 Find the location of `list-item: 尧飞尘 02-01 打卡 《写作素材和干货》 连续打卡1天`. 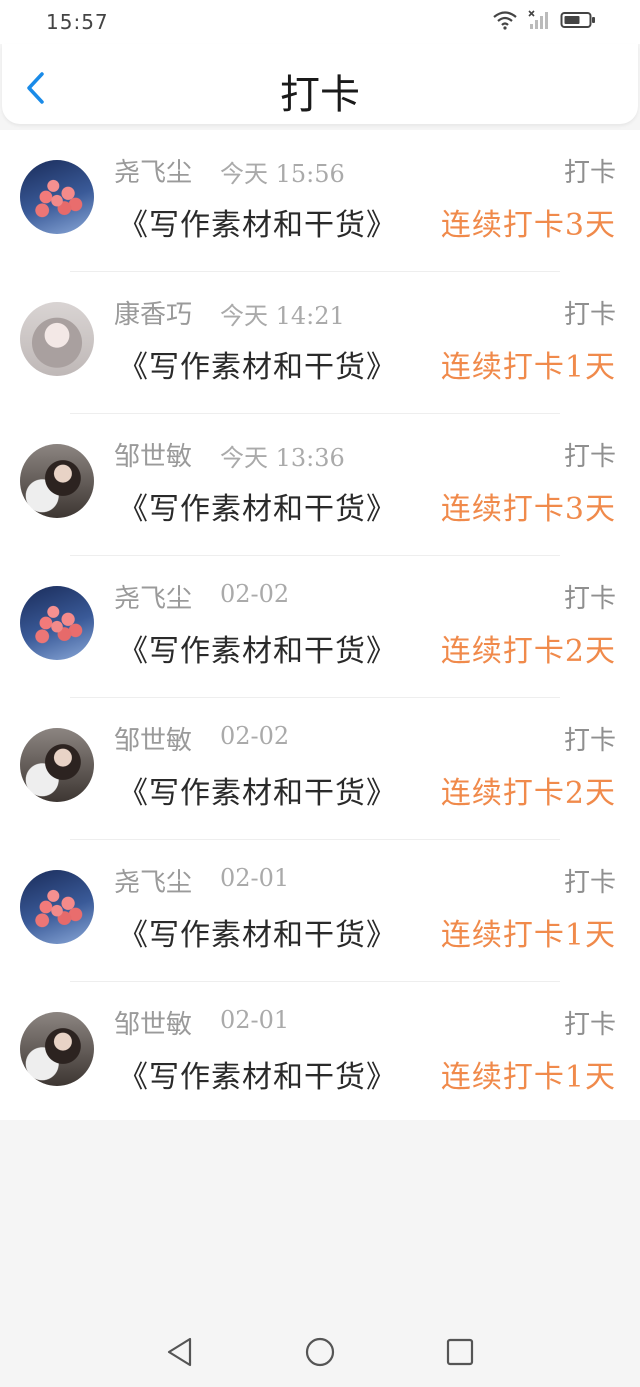

list-item: 尧飞尘 02-01 打卡 《写作素材和干货》 连续打卡1天 is located at coordinates (320, 911).